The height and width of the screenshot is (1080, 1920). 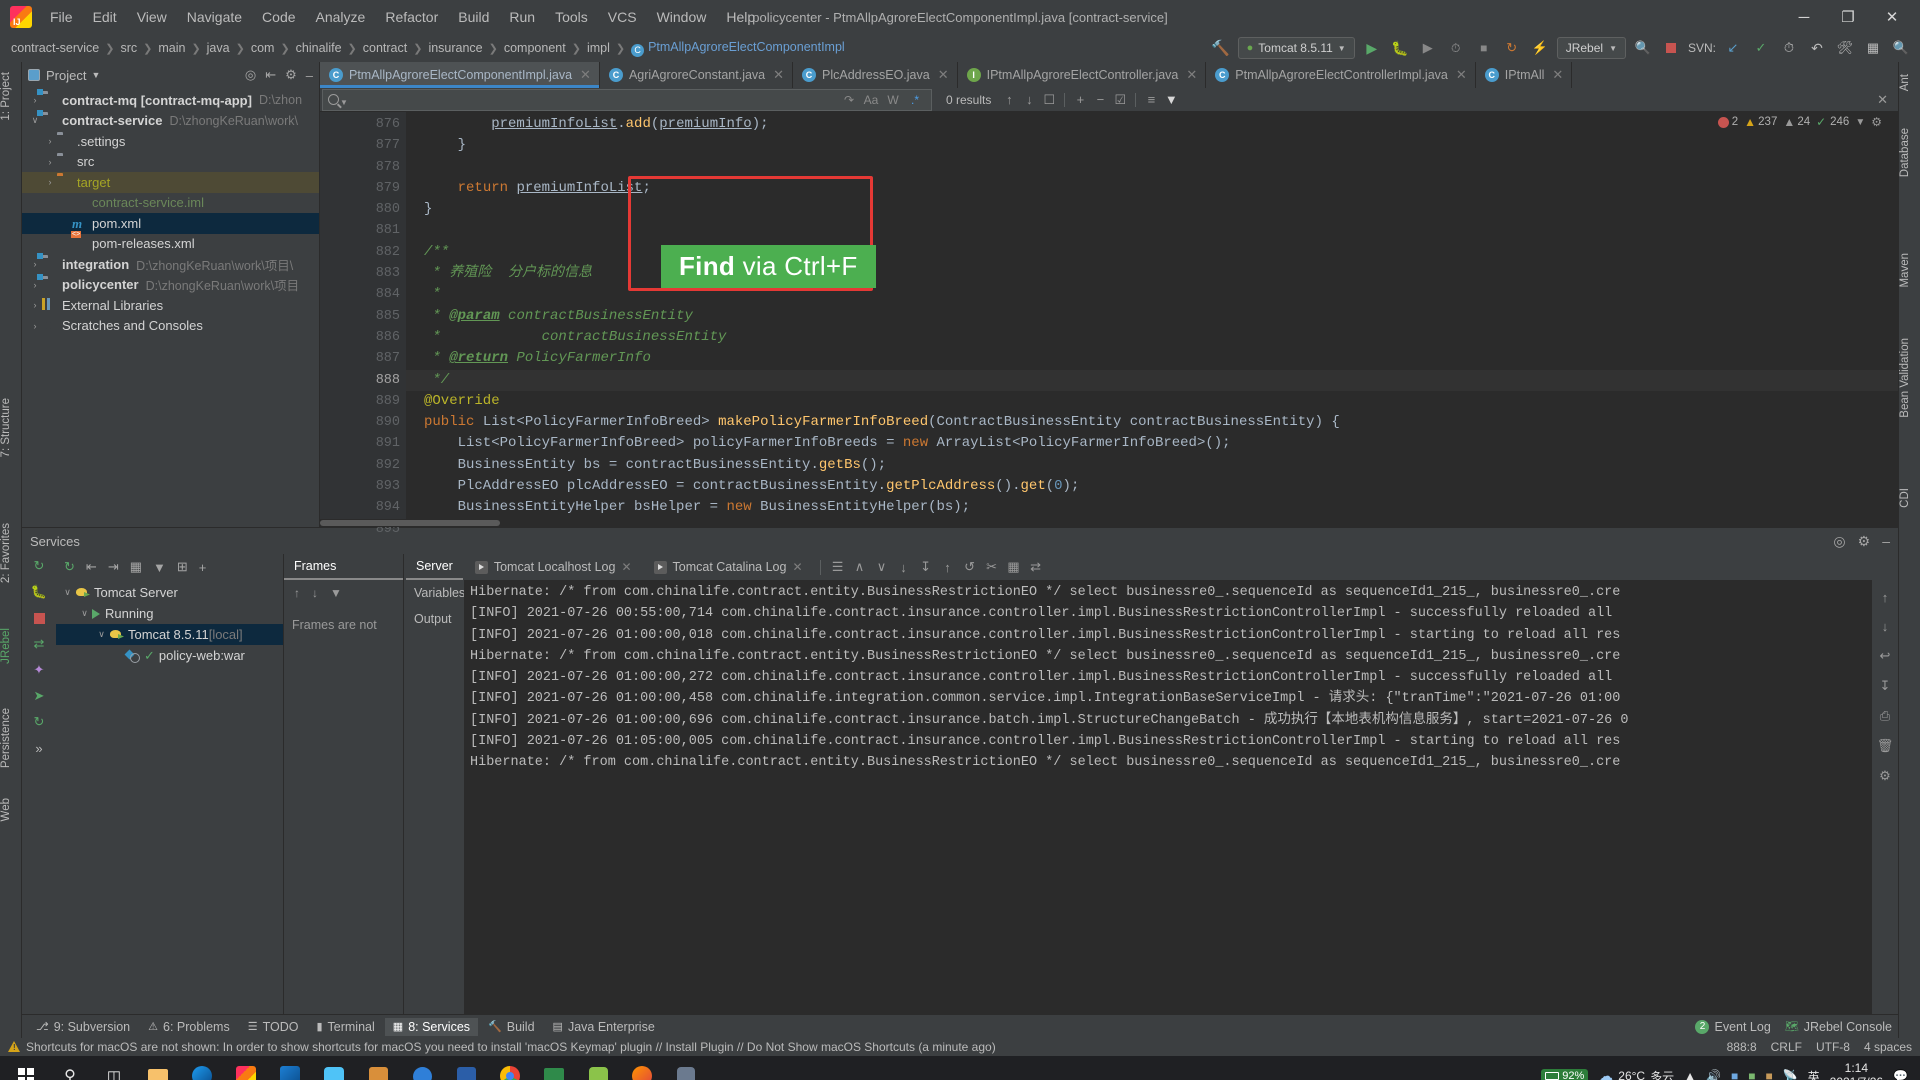 I want to click on breadcrumb-item-7: insurance, so click(x=455, y=48).